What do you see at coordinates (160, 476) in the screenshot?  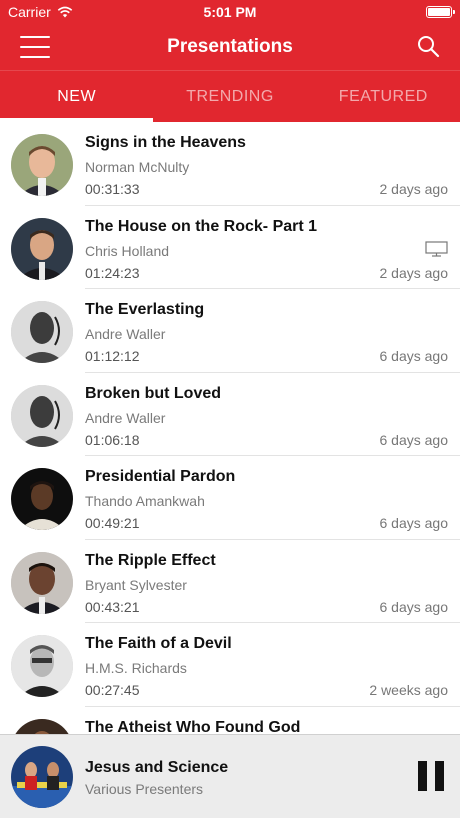 I see `presentation-title: Presidential Pardon` at bounding box center [160, 476].